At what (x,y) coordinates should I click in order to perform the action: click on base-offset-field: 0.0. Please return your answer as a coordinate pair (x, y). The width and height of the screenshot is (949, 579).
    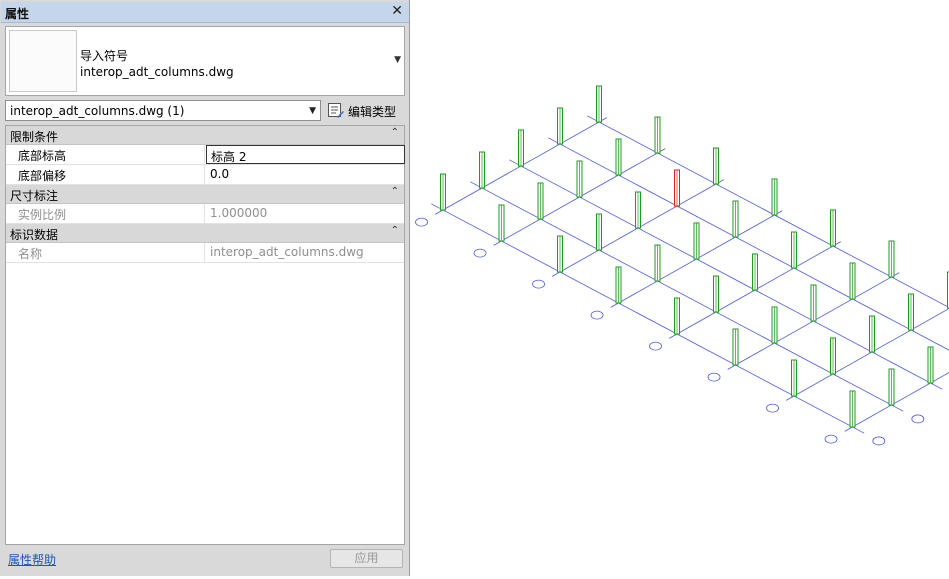
    Looking at the image, I should click on (305, 174).